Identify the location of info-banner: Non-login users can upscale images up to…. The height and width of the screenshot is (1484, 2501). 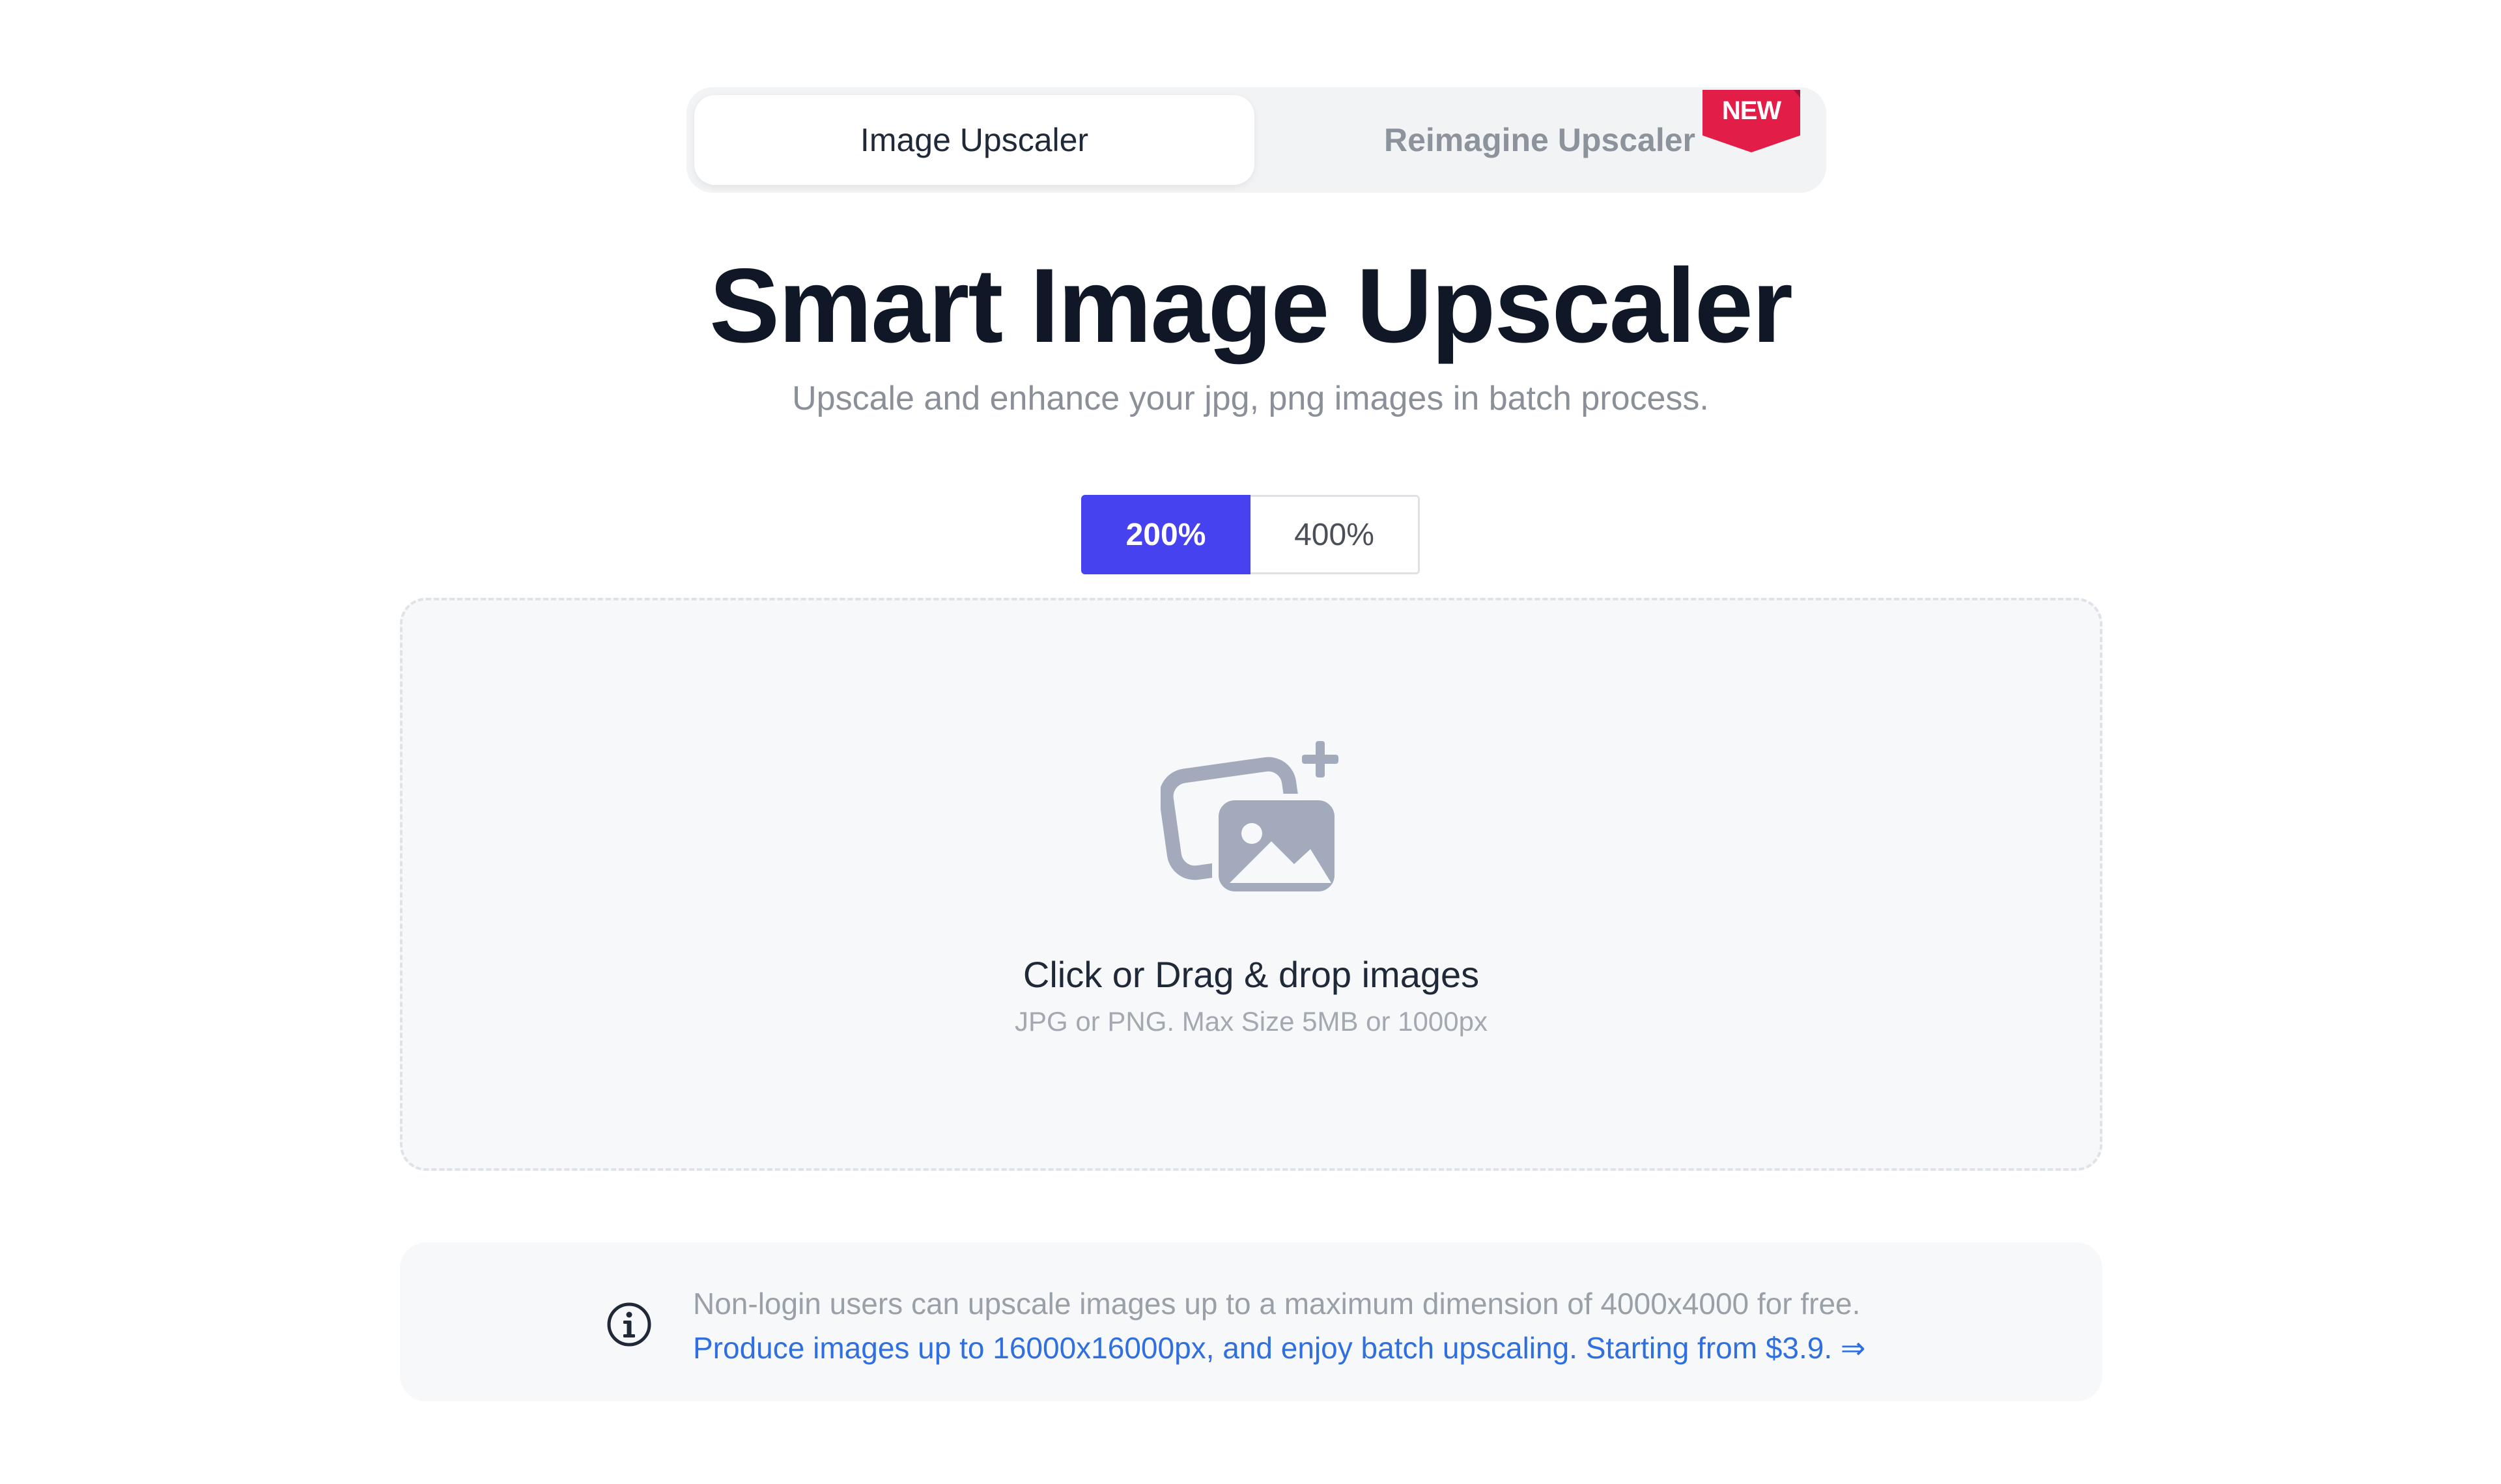
(1251, 1322).